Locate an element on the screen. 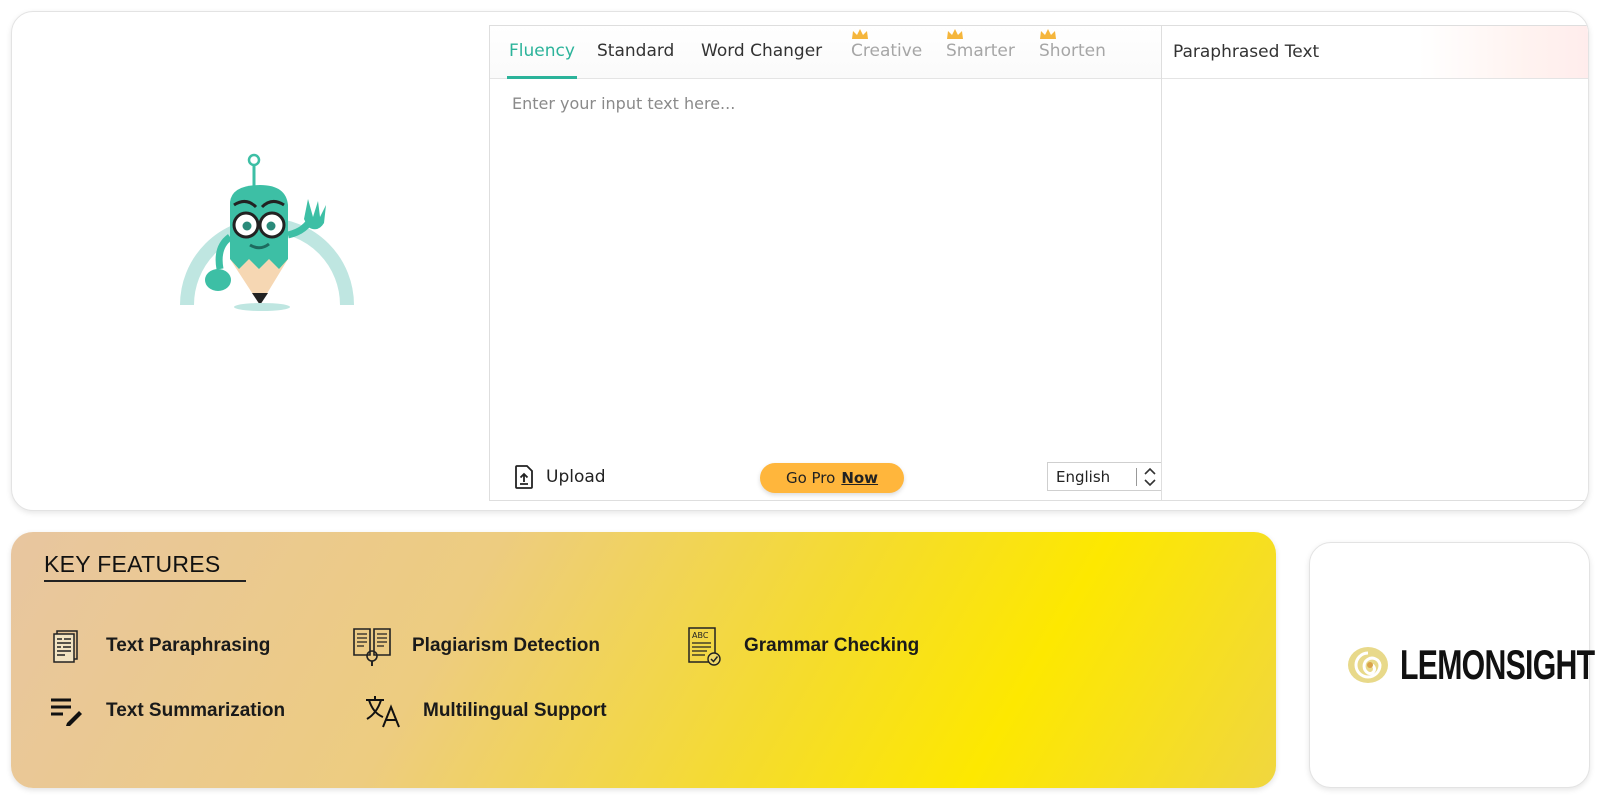 The width and height of the screenshot is (1600, 800). language-value: English is located at coordinates (1083, 476).